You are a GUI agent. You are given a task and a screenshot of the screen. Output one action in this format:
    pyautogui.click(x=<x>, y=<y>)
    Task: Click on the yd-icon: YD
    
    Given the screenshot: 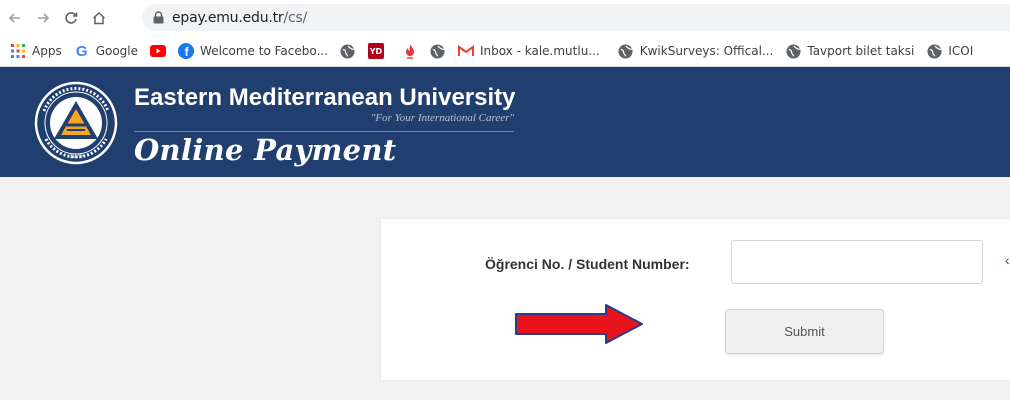 What is the action you would take?
    pyautogui.click(x=375, y=51)
    